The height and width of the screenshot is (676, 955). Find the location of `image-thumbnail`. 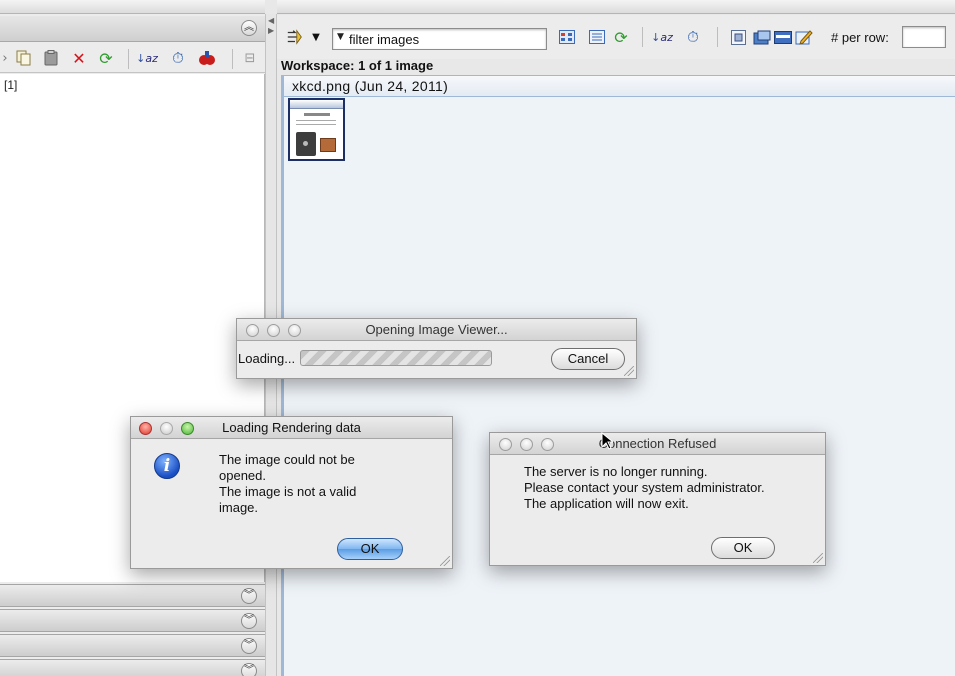

image-thumbnail is located at coordinates (316, 129).